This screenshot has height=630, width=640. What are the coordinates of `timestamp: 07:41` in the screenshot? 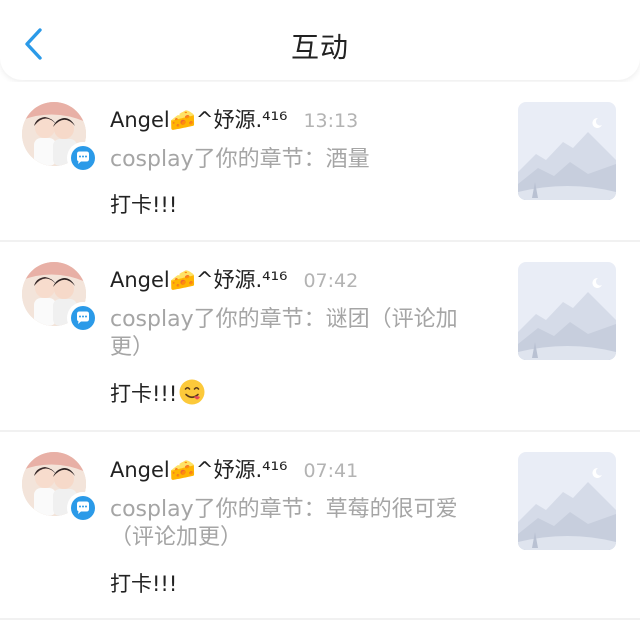 It's located at (331, 471).